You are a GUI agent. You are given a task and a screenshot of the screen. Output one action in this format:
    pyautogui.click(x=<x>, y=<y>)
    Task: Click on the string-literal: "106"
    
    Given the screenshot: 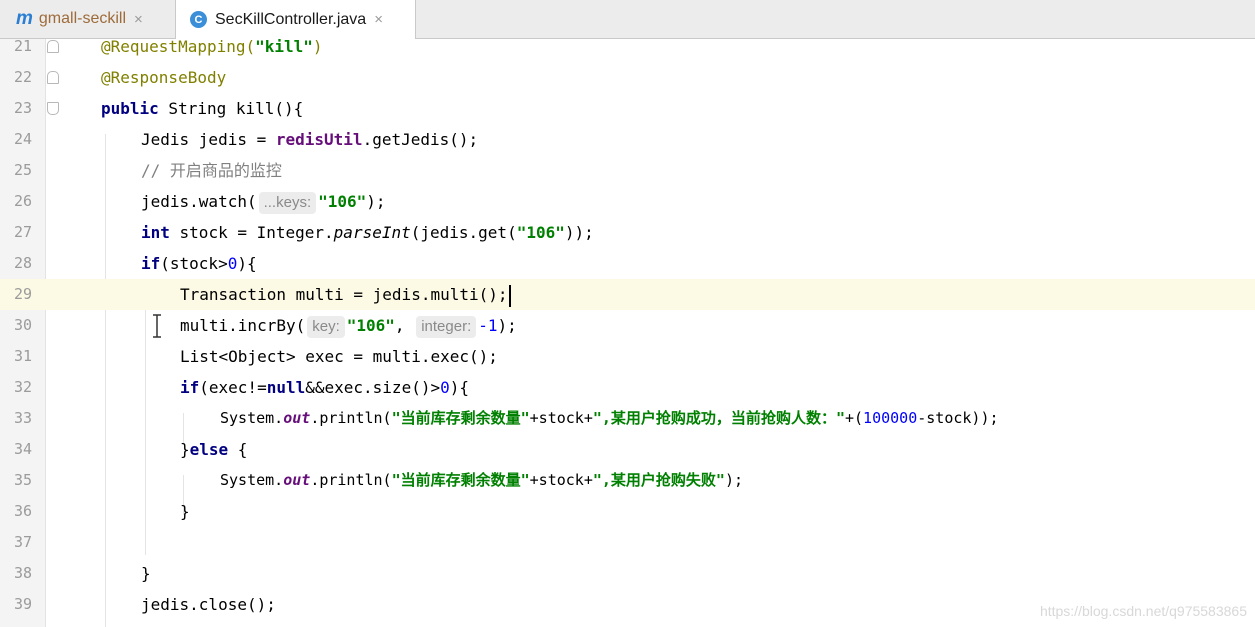 What is the action you would take?
    pyautogui.click(x=540, y=232)
    